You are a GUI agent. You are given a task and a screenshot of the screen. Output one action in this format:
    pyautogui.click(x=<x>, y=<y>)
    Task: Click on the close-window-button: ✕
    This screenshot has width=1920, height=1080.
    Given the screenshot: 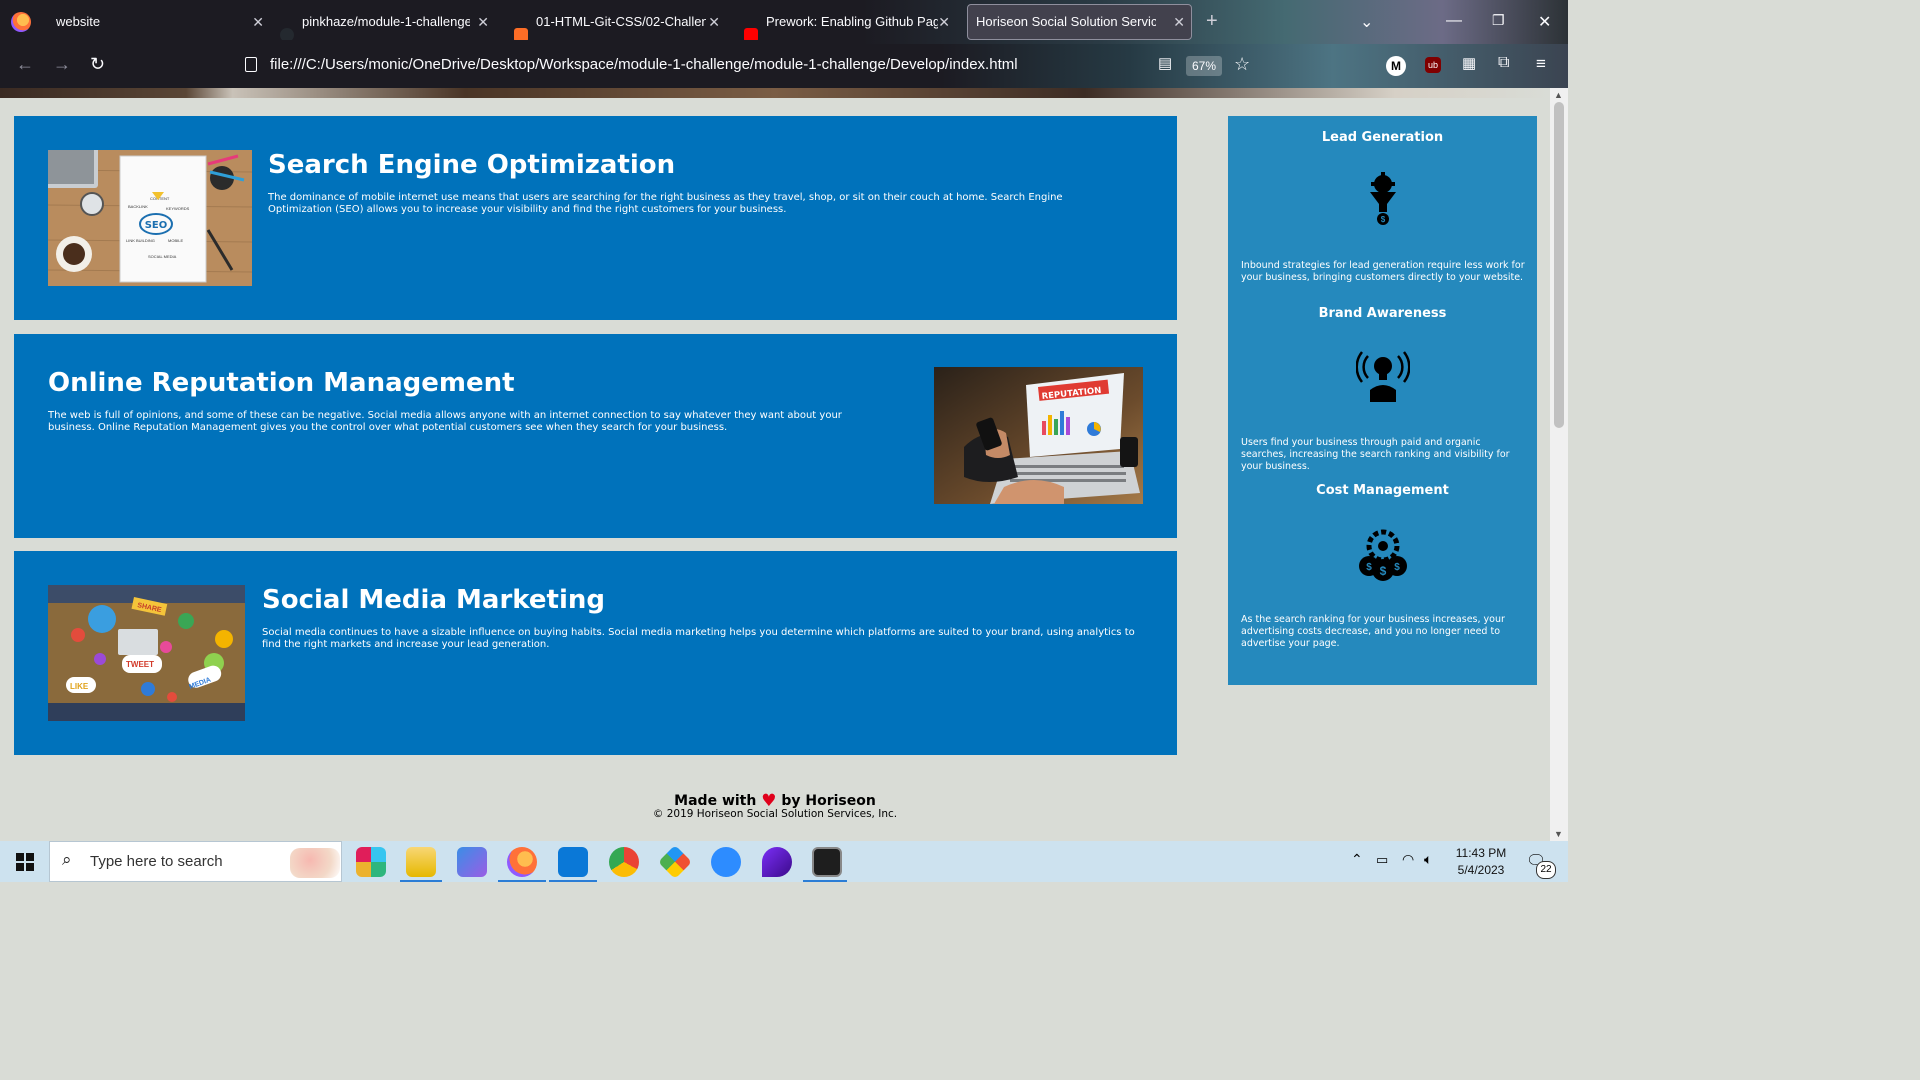 What is the action you would take?
    pyautogui.click(x=1544, y=22)
    